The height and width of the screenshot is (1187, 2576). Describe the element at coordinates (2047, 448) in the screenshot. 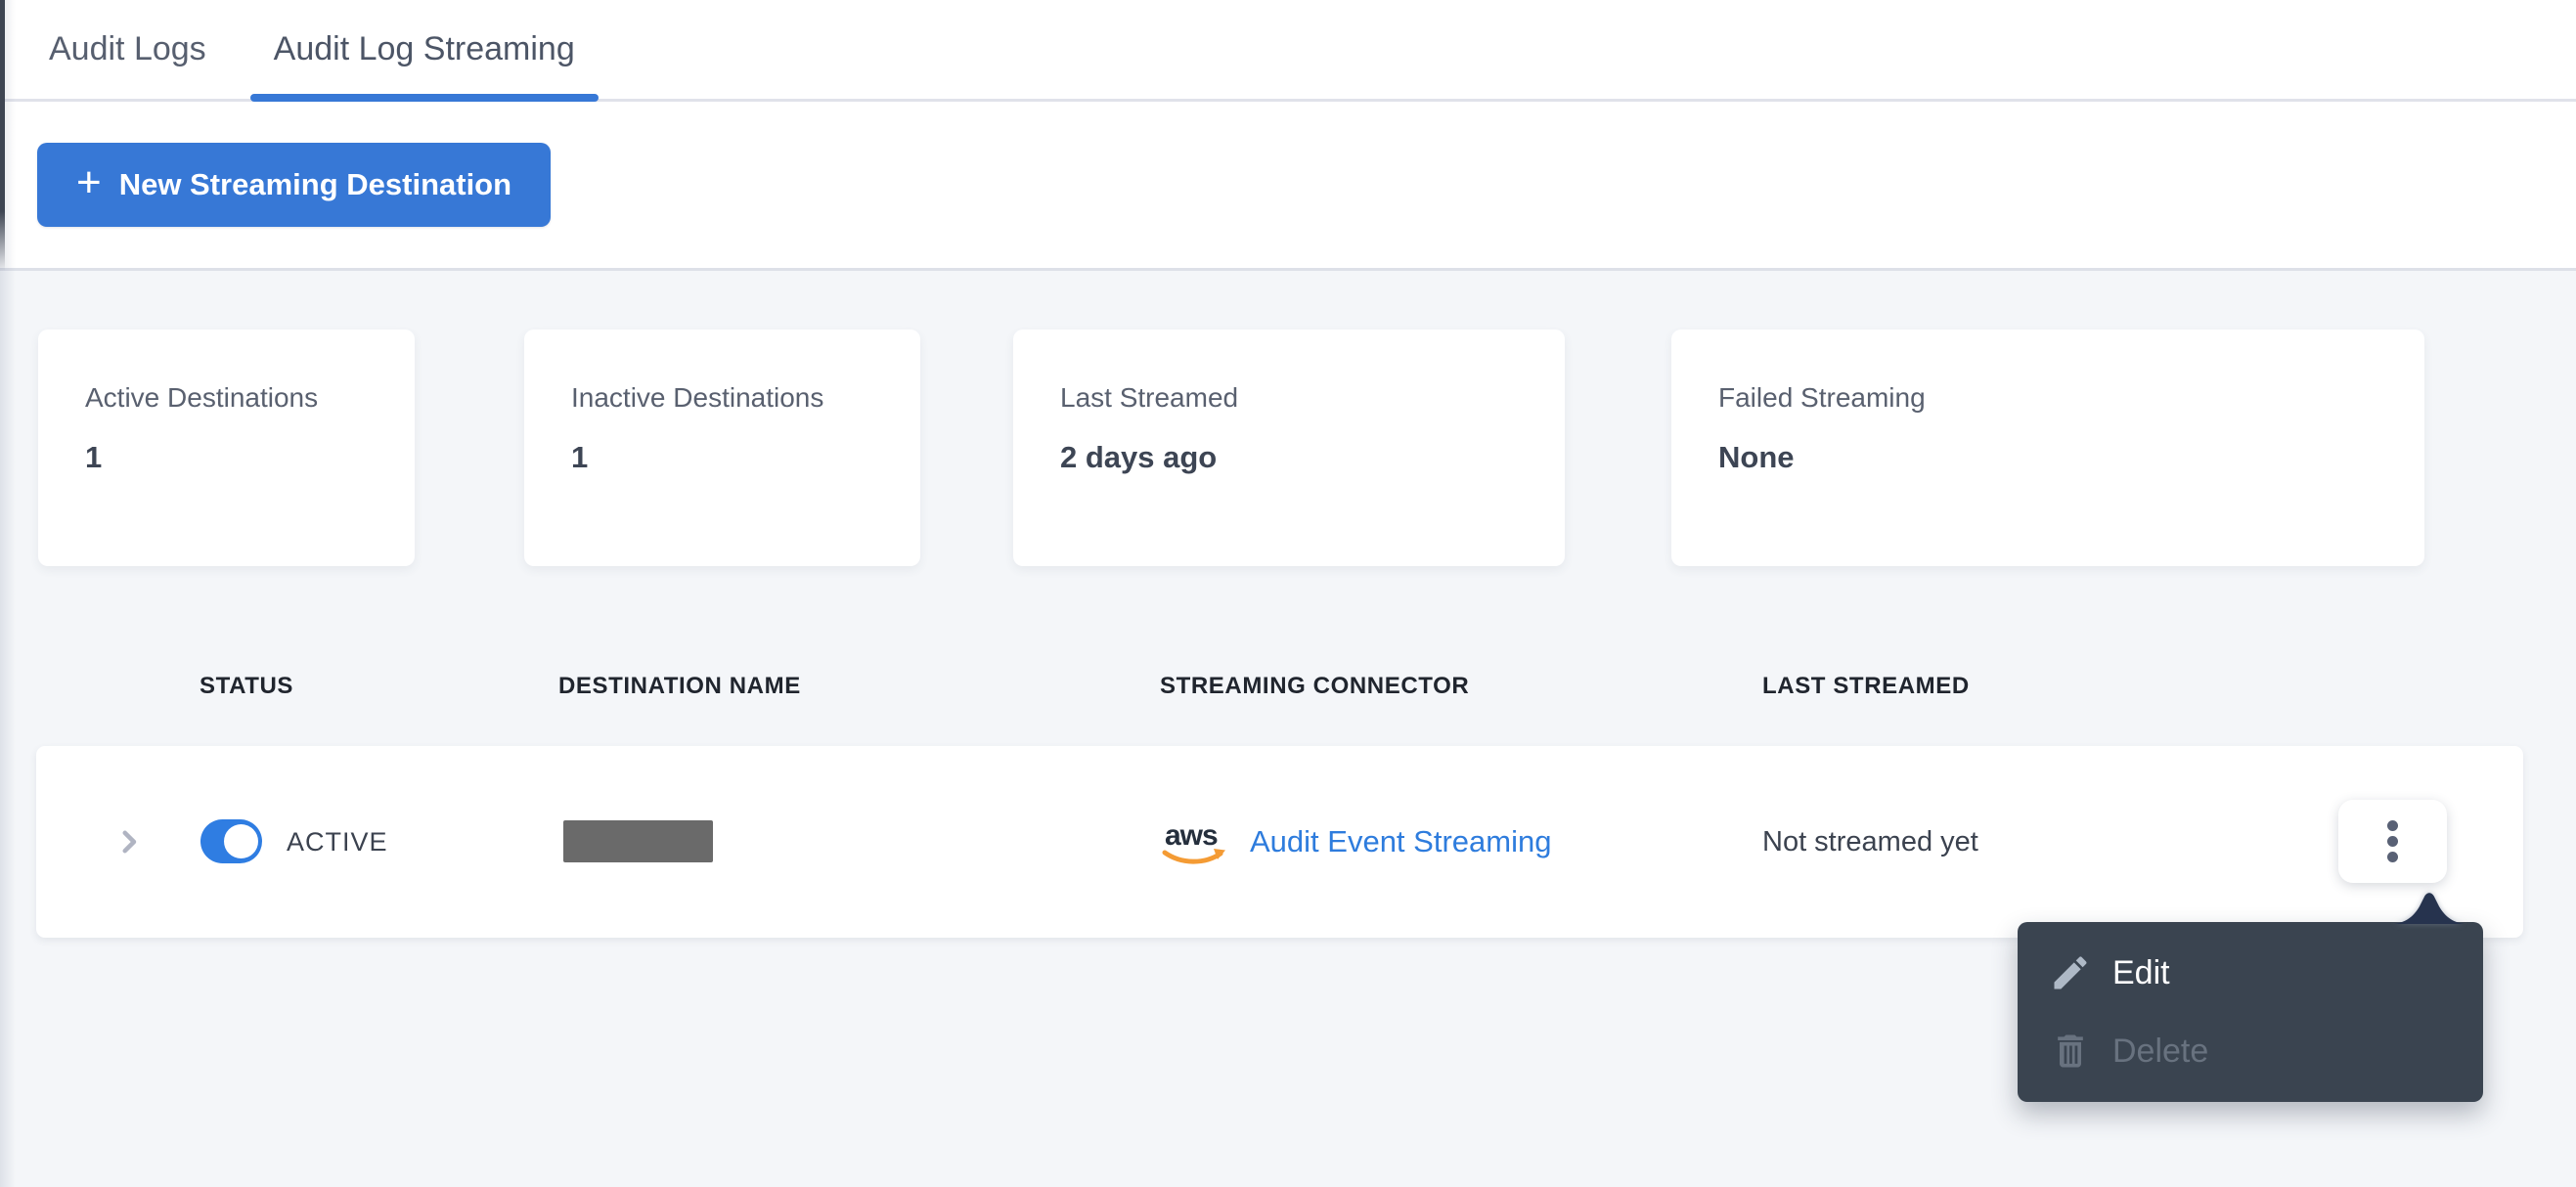

I see `stat-card-failed-streaming: Failed Streaming None` at that location.